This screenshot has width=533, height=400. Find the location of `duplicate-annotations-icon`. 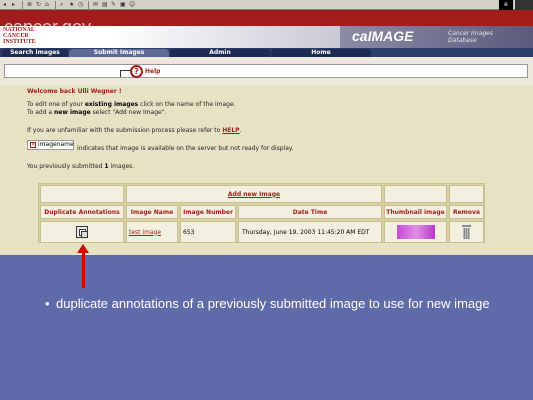

duplicate-annotations-icon is located at coordinates (82, 232).